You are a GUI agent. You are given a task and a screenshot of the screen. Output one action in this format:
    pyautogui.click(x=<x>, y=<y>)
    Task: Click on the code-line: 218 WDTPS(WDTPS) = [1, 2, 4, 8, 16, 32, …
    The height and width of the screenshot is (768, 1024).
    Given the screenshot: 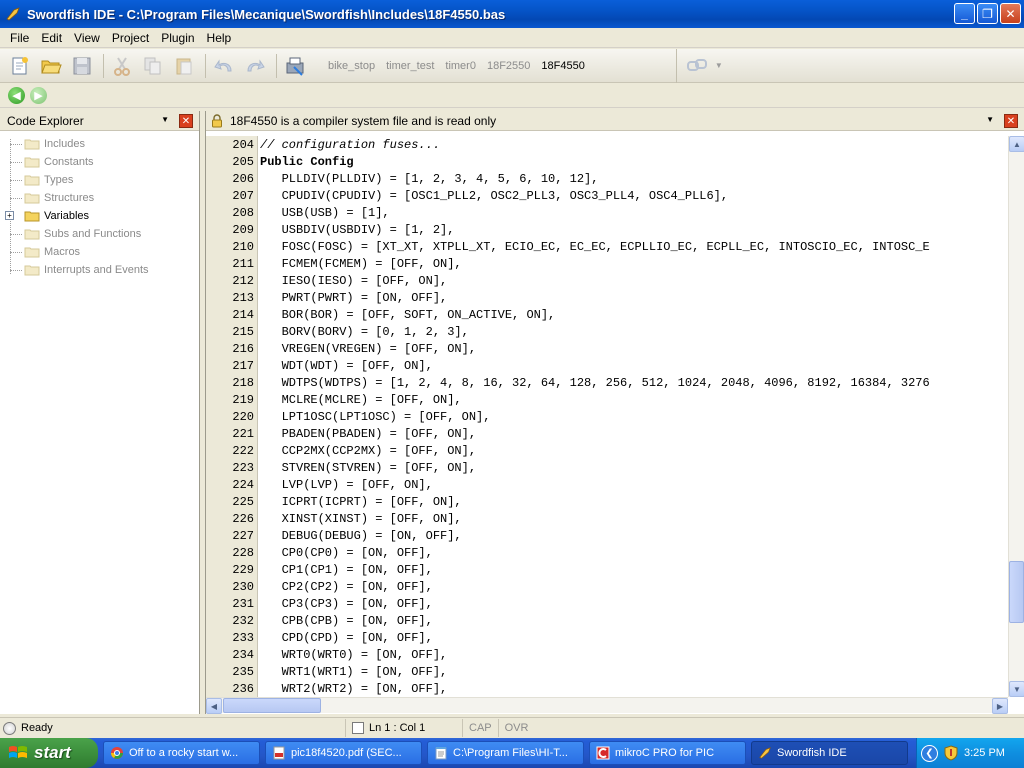 What is the action you would take?
    pyautogui.click(x=607, y=383)
    